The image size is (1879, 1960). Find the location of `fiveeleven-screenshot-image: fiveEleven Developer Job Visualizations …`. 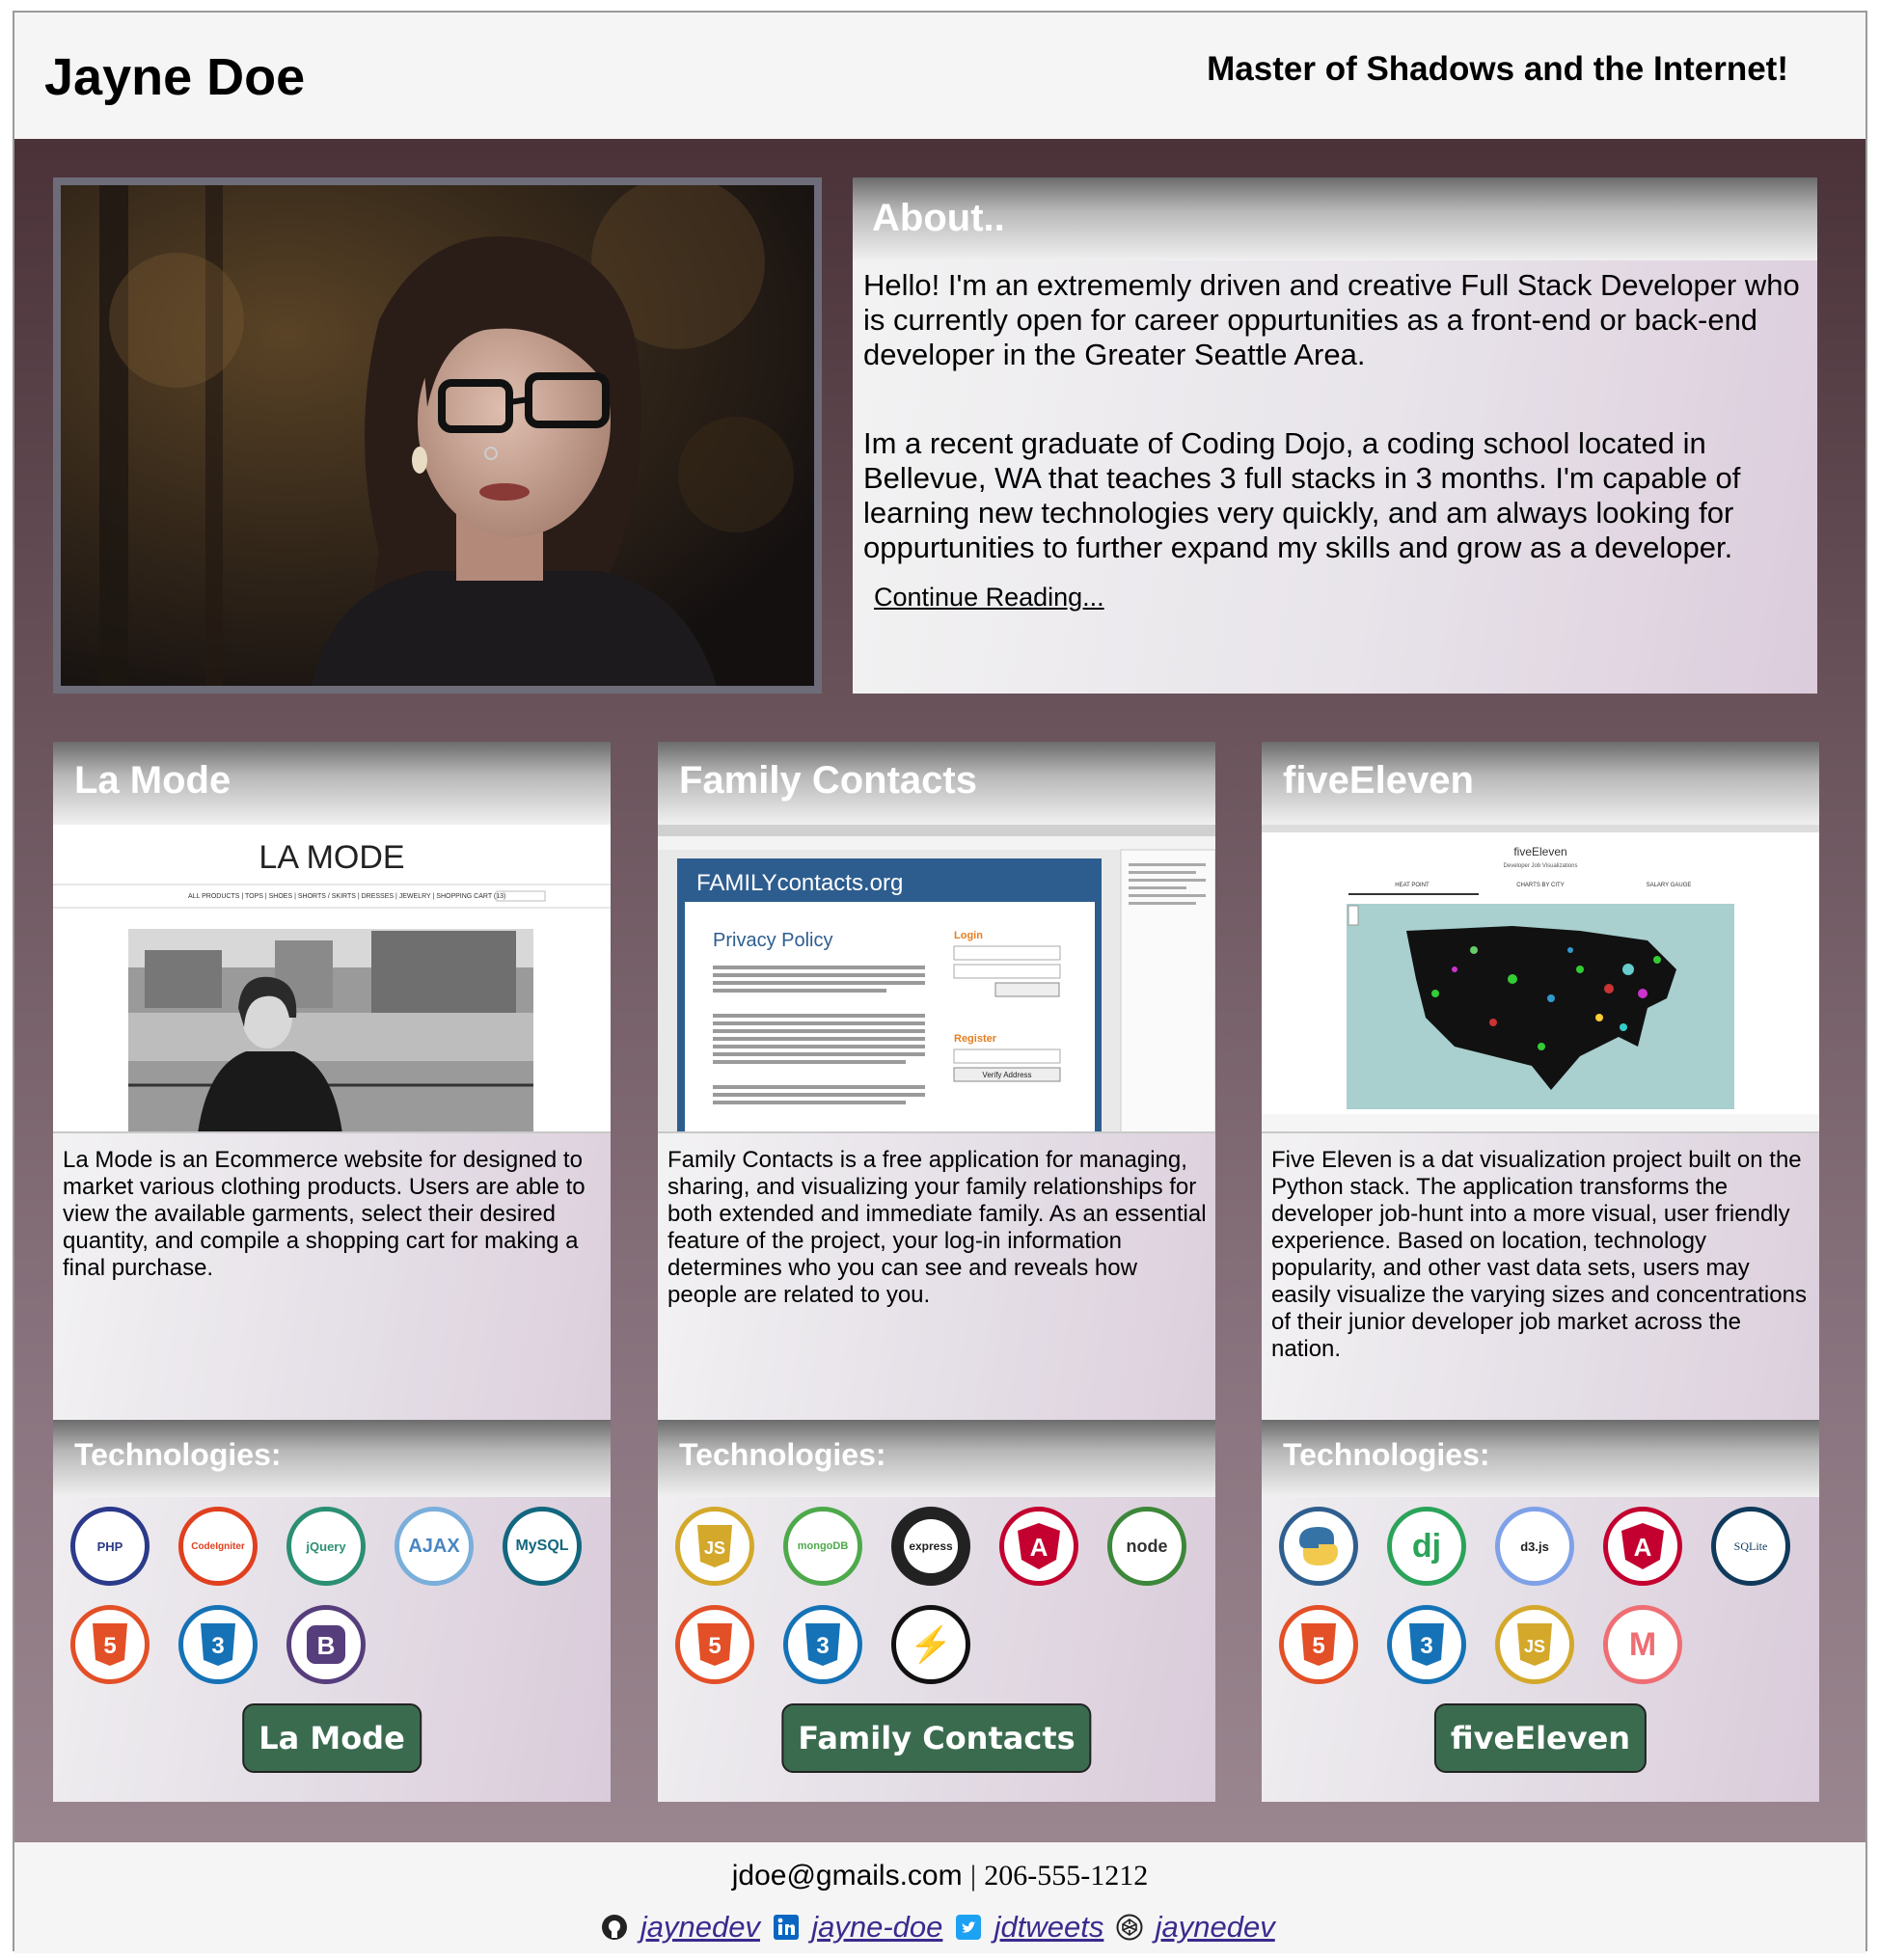

fiveeleven-screenshot-image: fiveEleven Developer Job Visualizations … is located at coordinates (1541, 978).